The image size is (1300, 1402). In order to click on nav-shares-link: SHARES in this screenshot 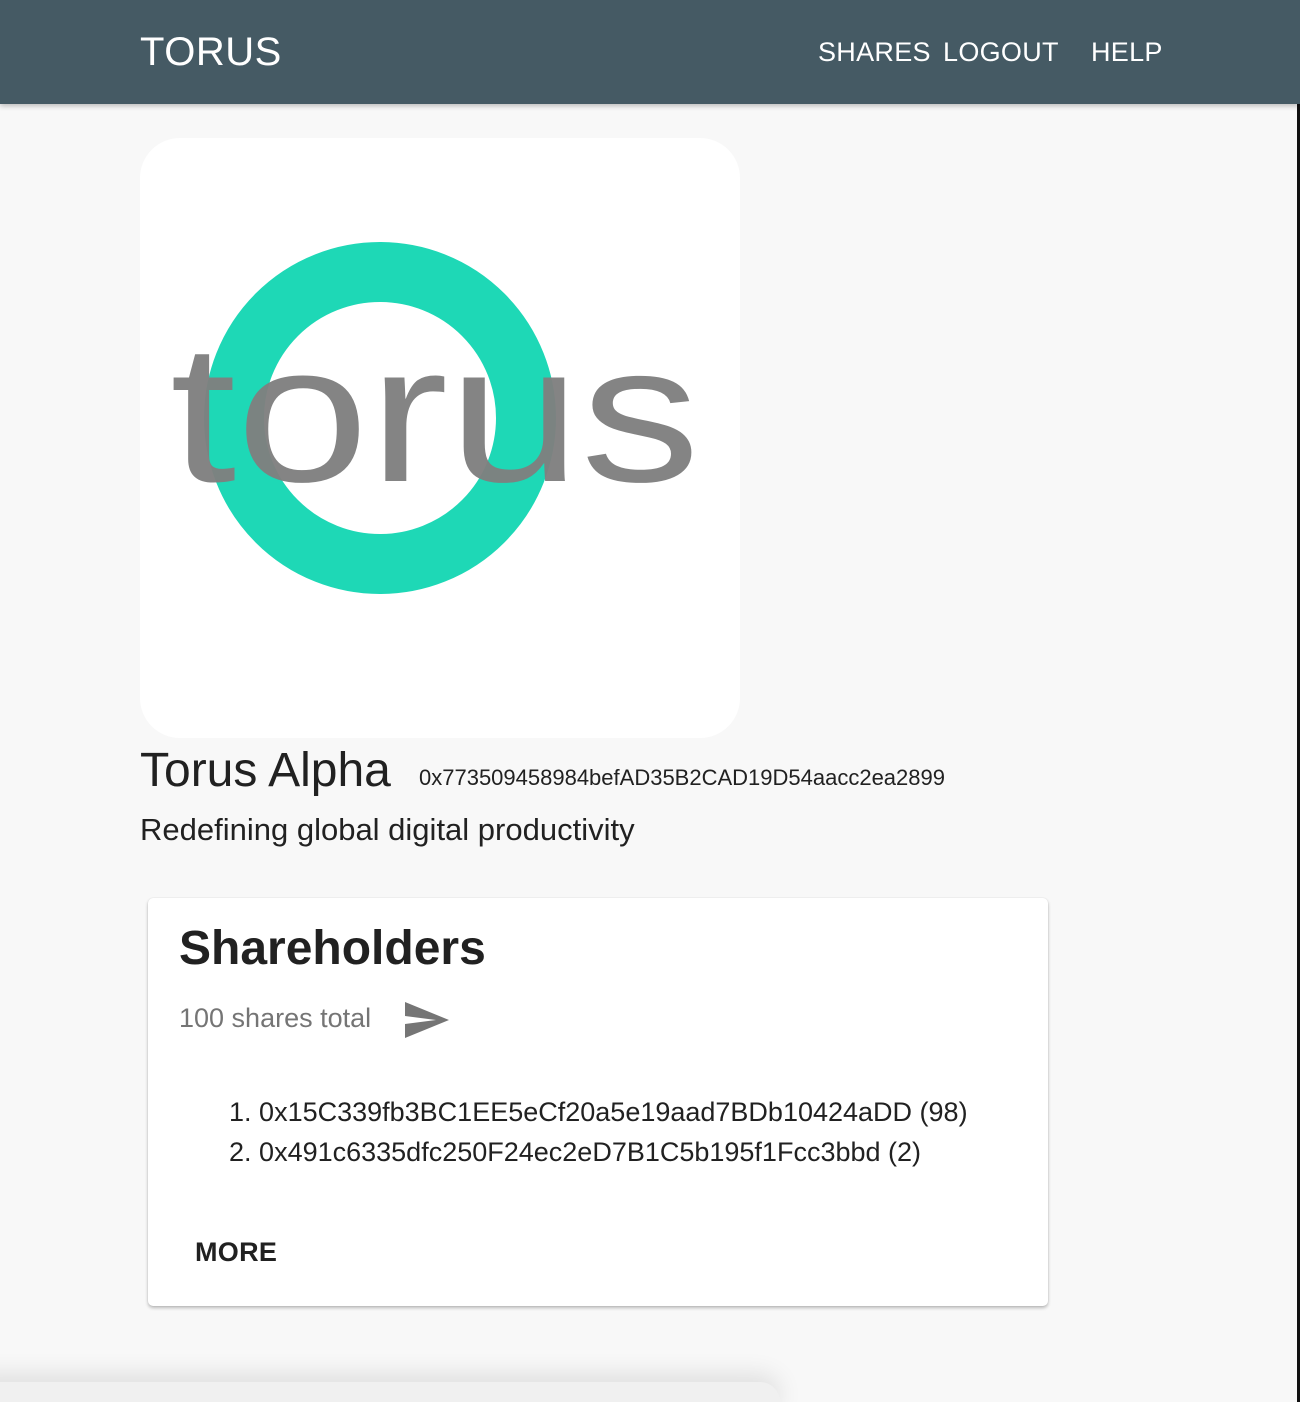, I will do `click(874, 52)`.